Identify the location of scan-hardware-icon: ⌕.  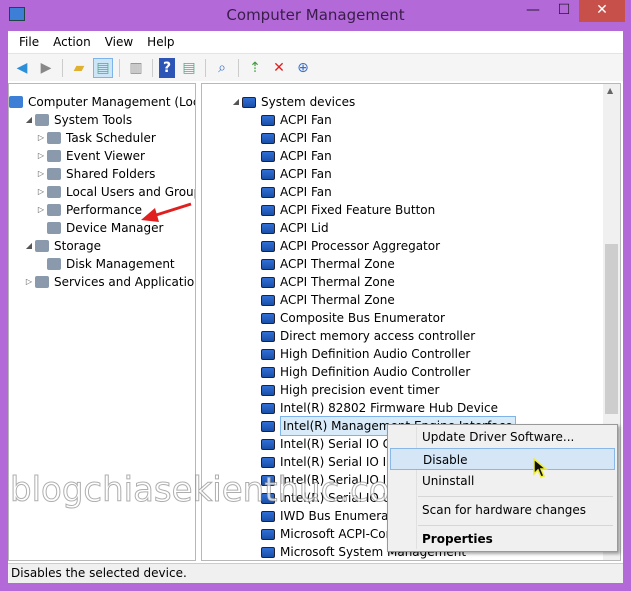
(222, 68).